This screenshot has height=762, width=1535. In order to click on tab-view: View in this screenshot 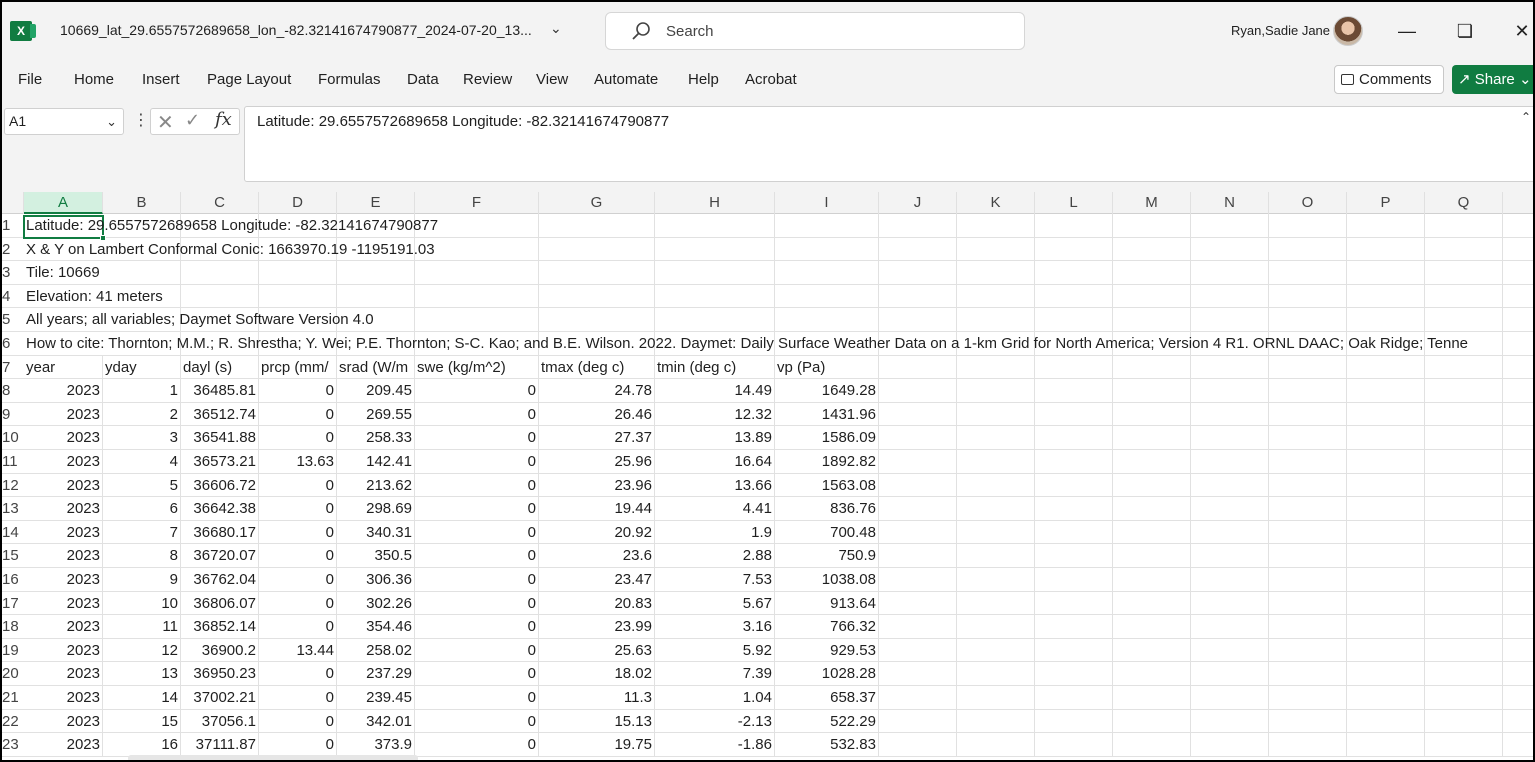, I will do `click(552, 79)`.